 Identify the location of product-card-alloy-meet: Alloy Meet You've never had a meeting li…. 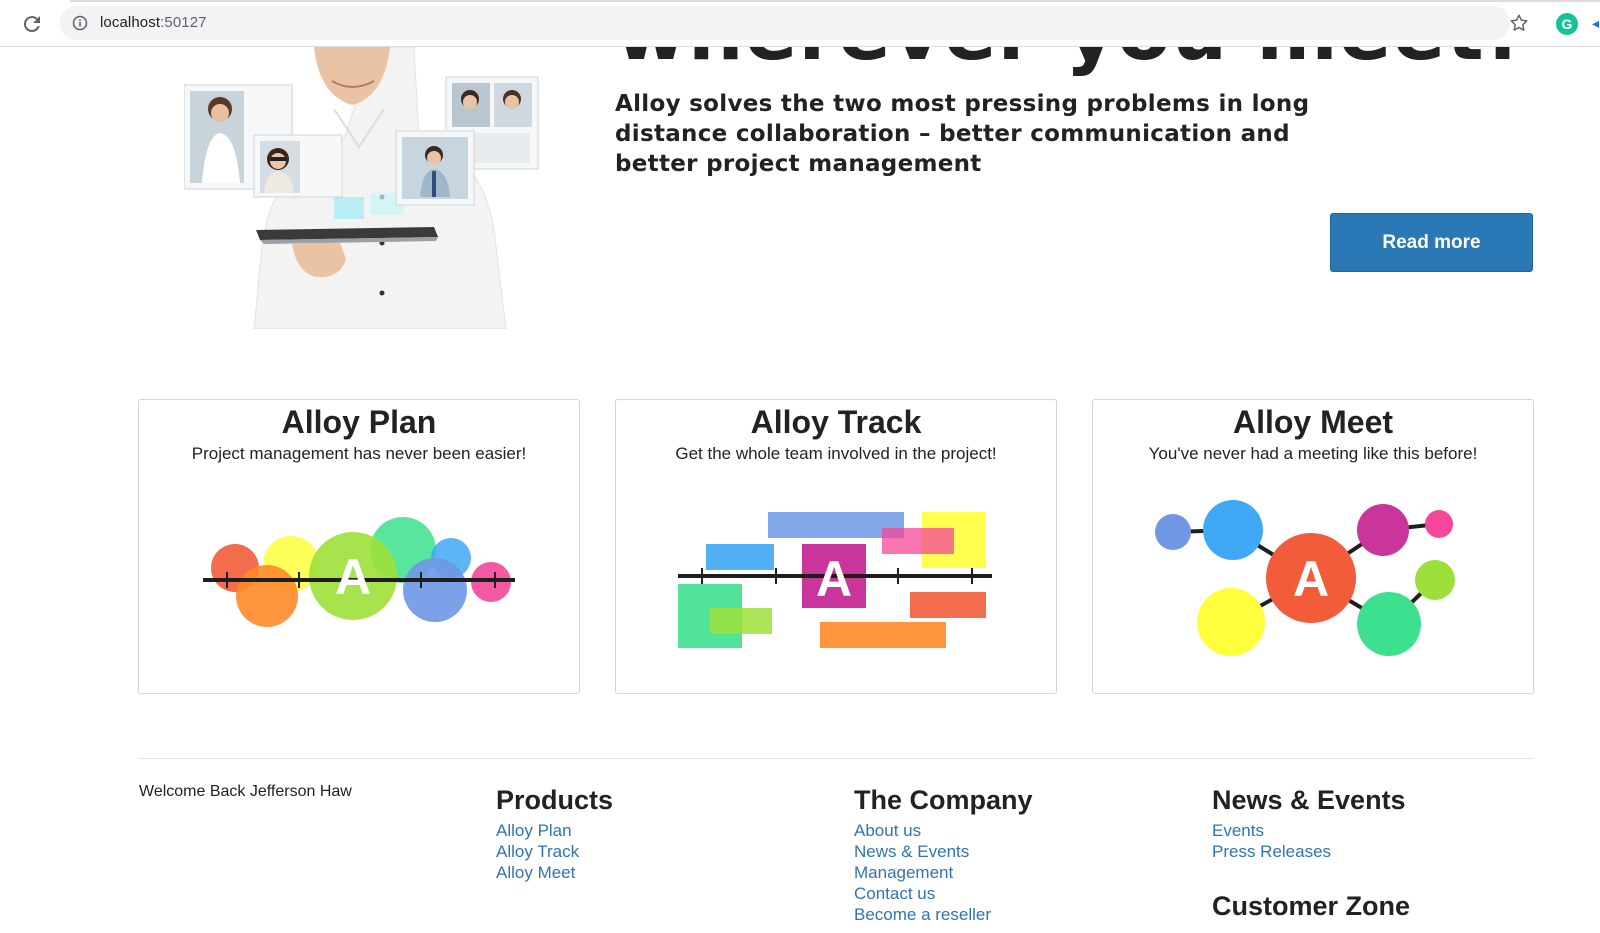
(1313, 546).